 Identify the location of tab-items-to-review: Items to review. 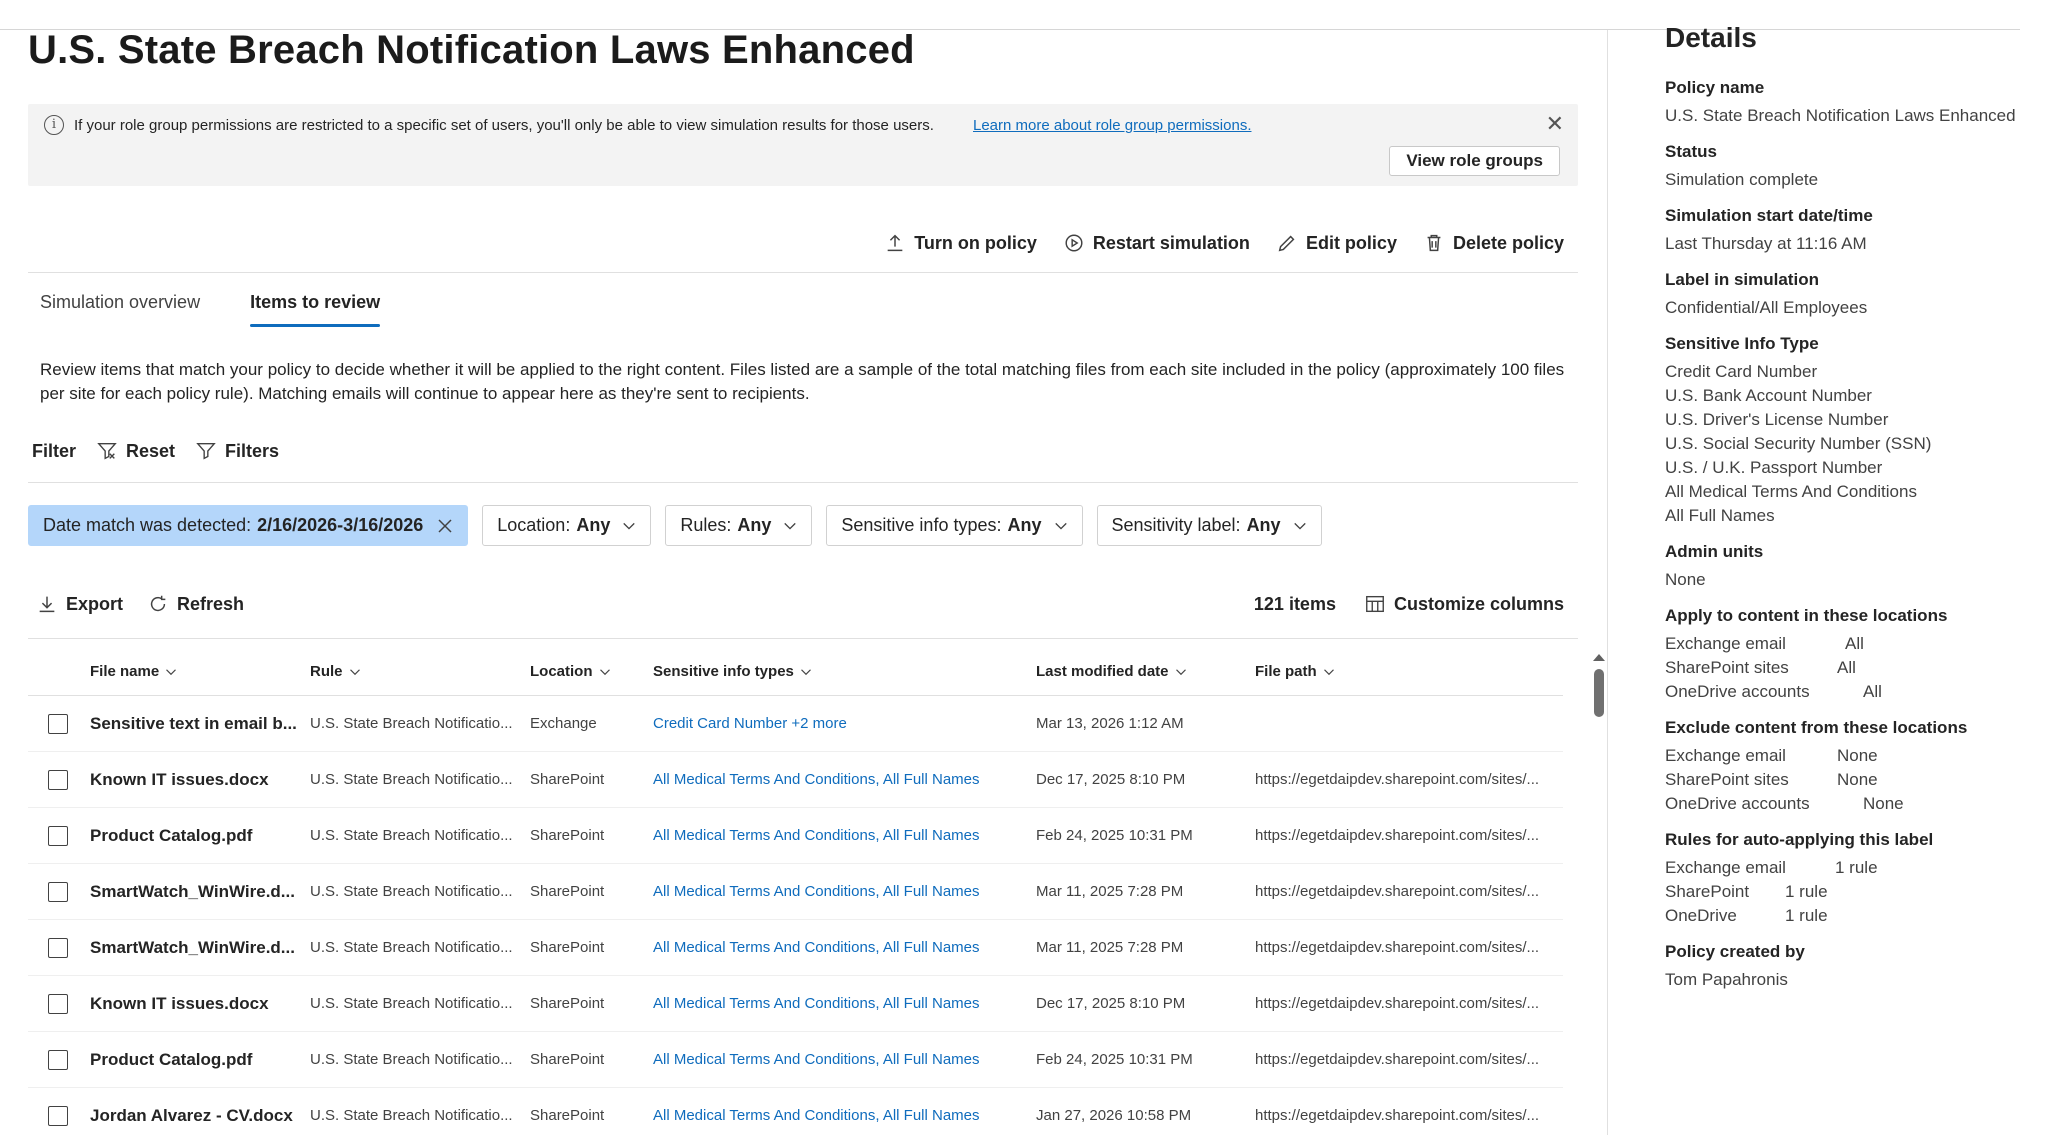
(315, 309).